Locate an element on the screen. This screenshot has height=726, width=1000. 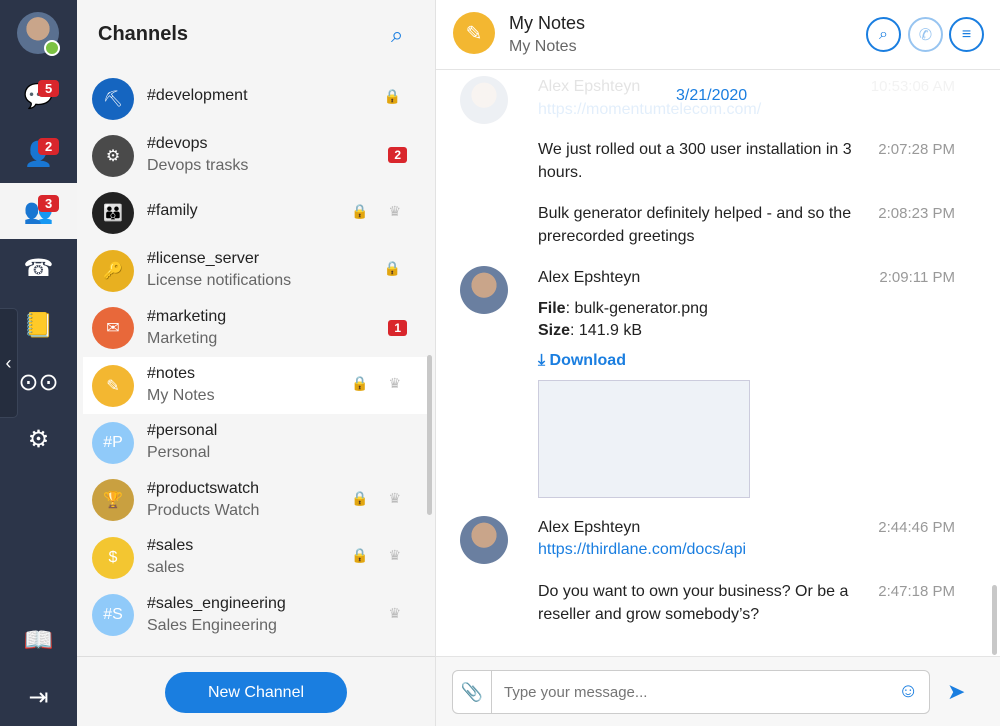
channel-description: License notifications is located at coordinates (219, 281).